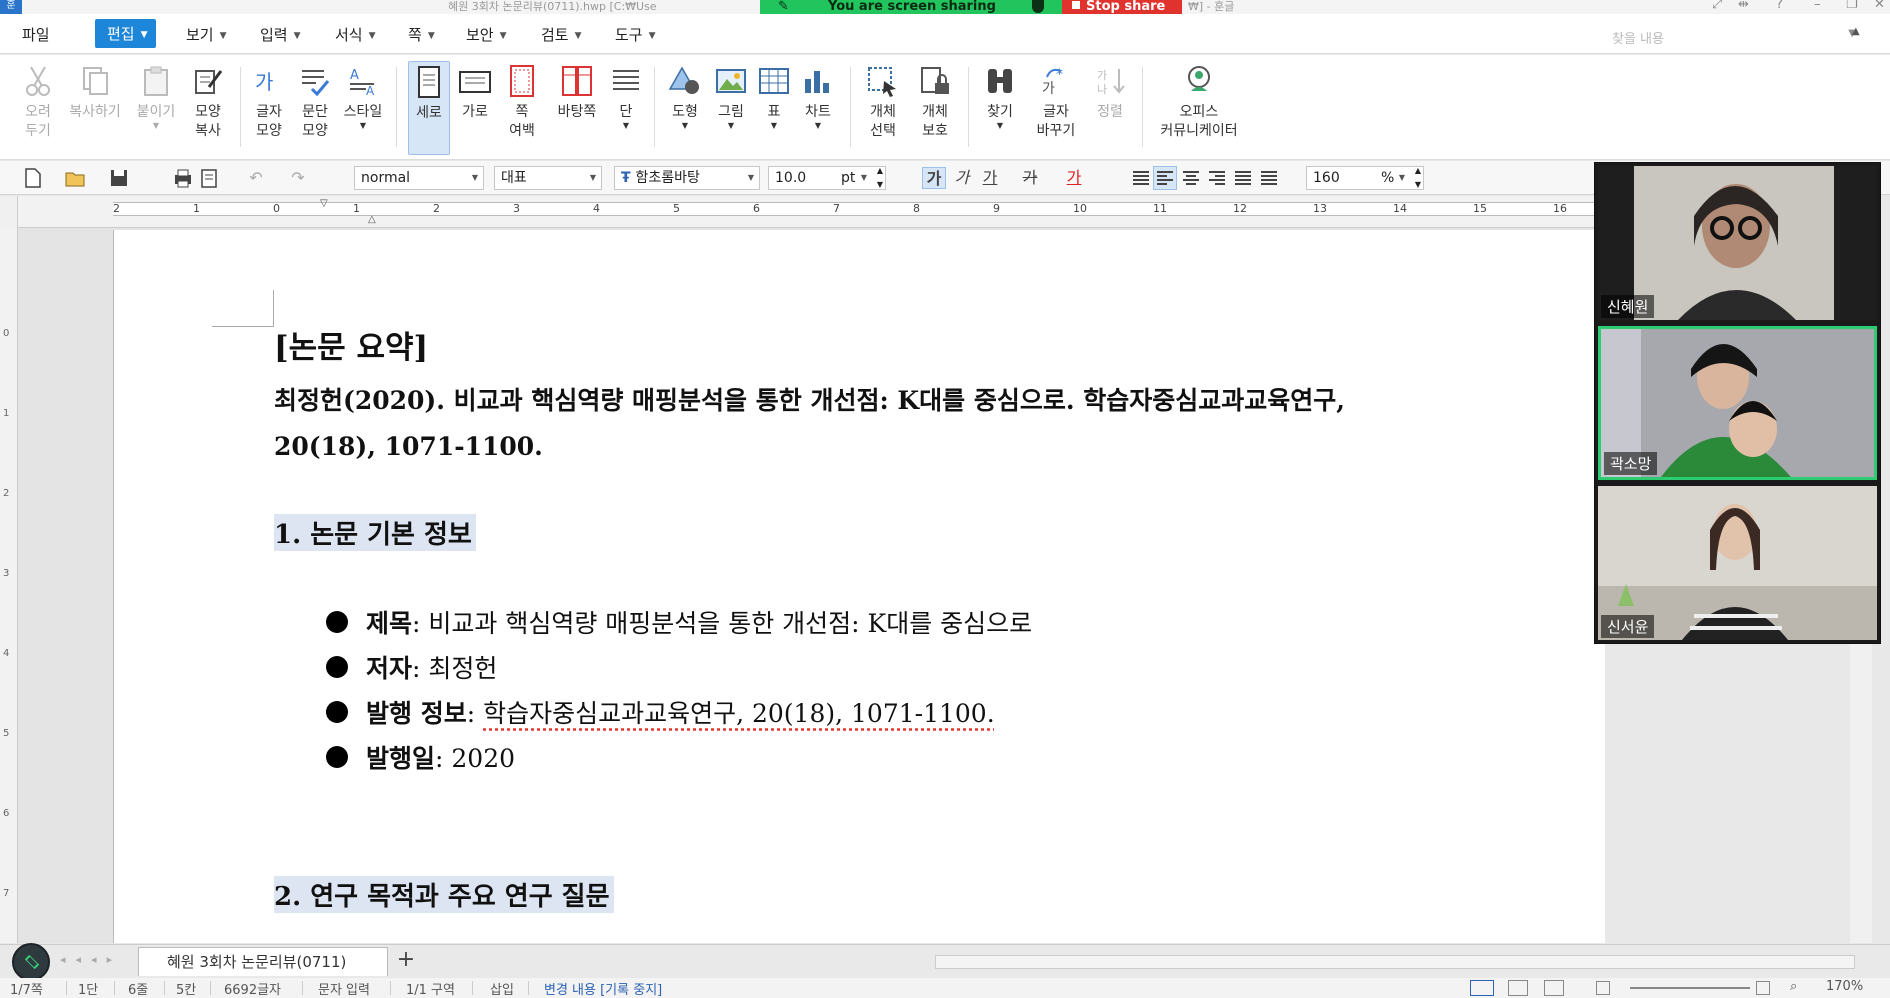 This screenshot has width=1890, height=998. Describe the element at coordinates (1734, 39) in the screenshot. I see `find-input: 찾을 내용 ▼` at that location.